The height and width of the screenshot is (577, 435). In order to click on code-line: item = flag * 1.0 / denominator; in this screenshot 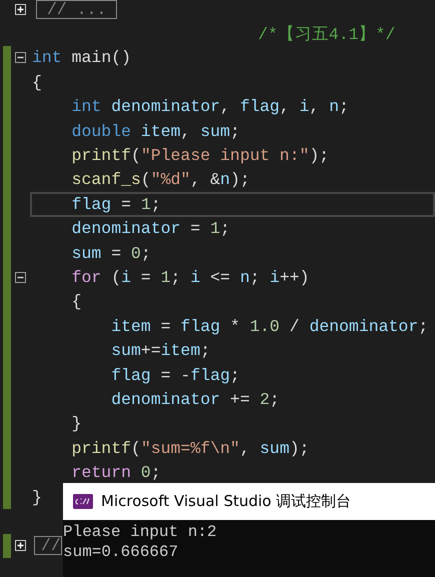, I will do `click(269, 326)`.